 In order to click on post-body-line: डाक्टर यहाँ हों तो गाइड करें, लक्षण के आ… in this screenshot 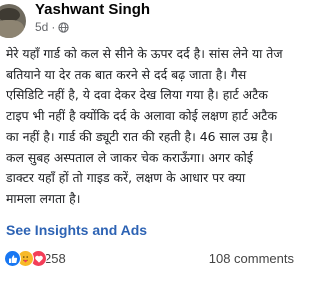, I will do `click(126, 178)`.